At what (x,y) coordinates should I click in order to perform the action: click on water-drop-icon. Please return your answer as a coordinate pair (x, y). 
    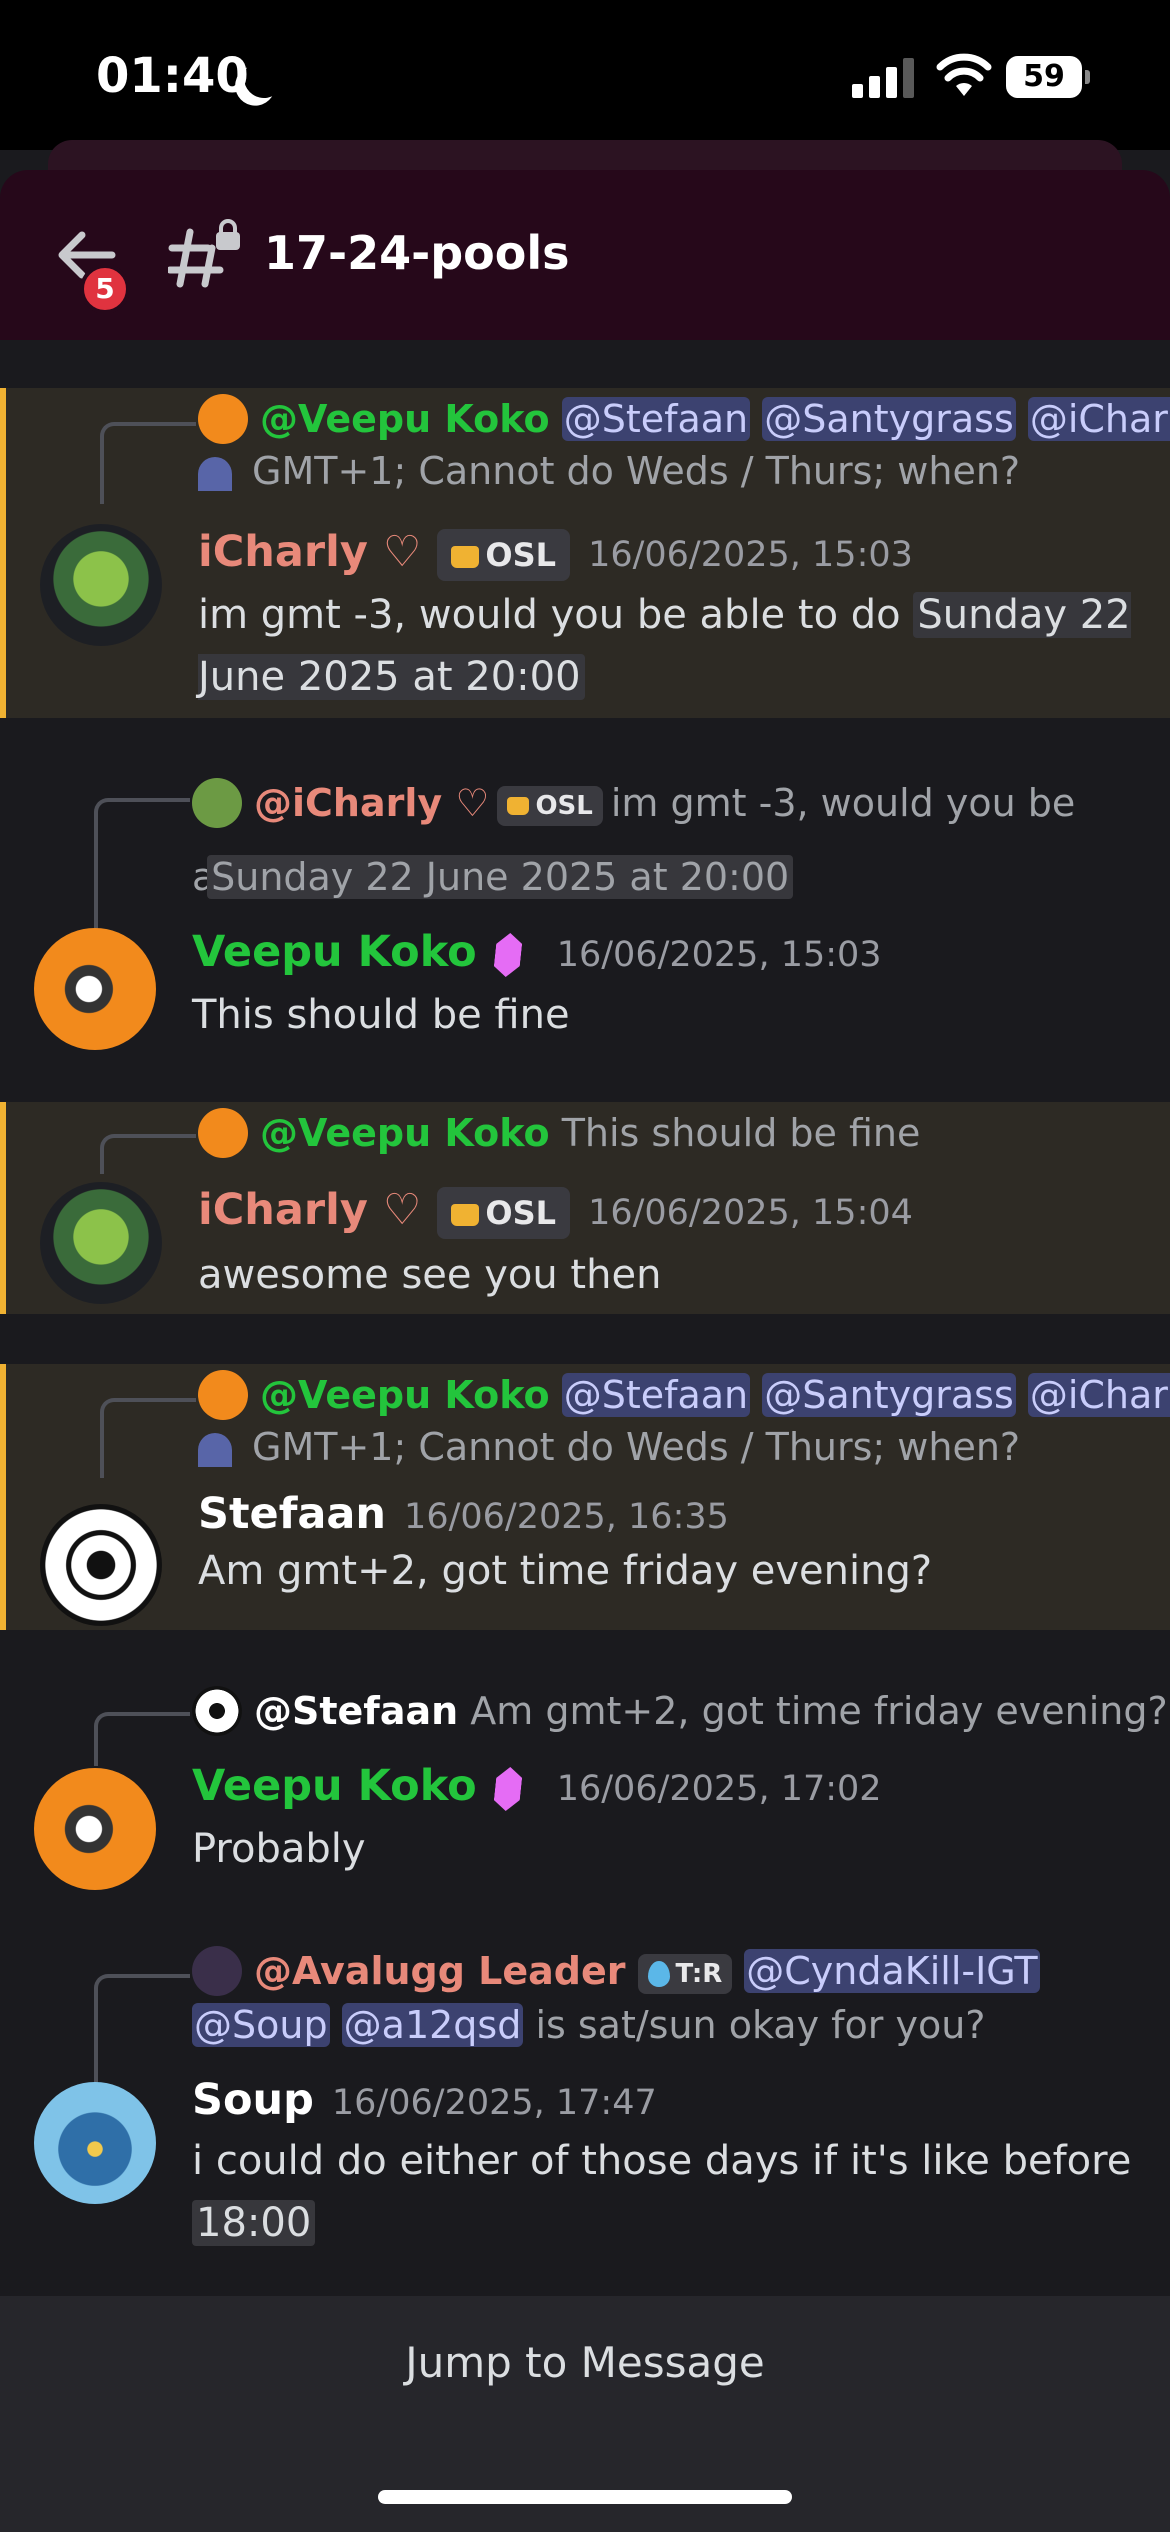
    Looking at the image, I should click on (658, 1974).